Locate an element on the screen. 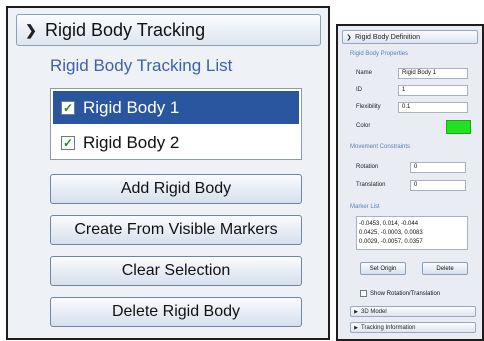  id-field: 1 is located at coordinates (433, 90).